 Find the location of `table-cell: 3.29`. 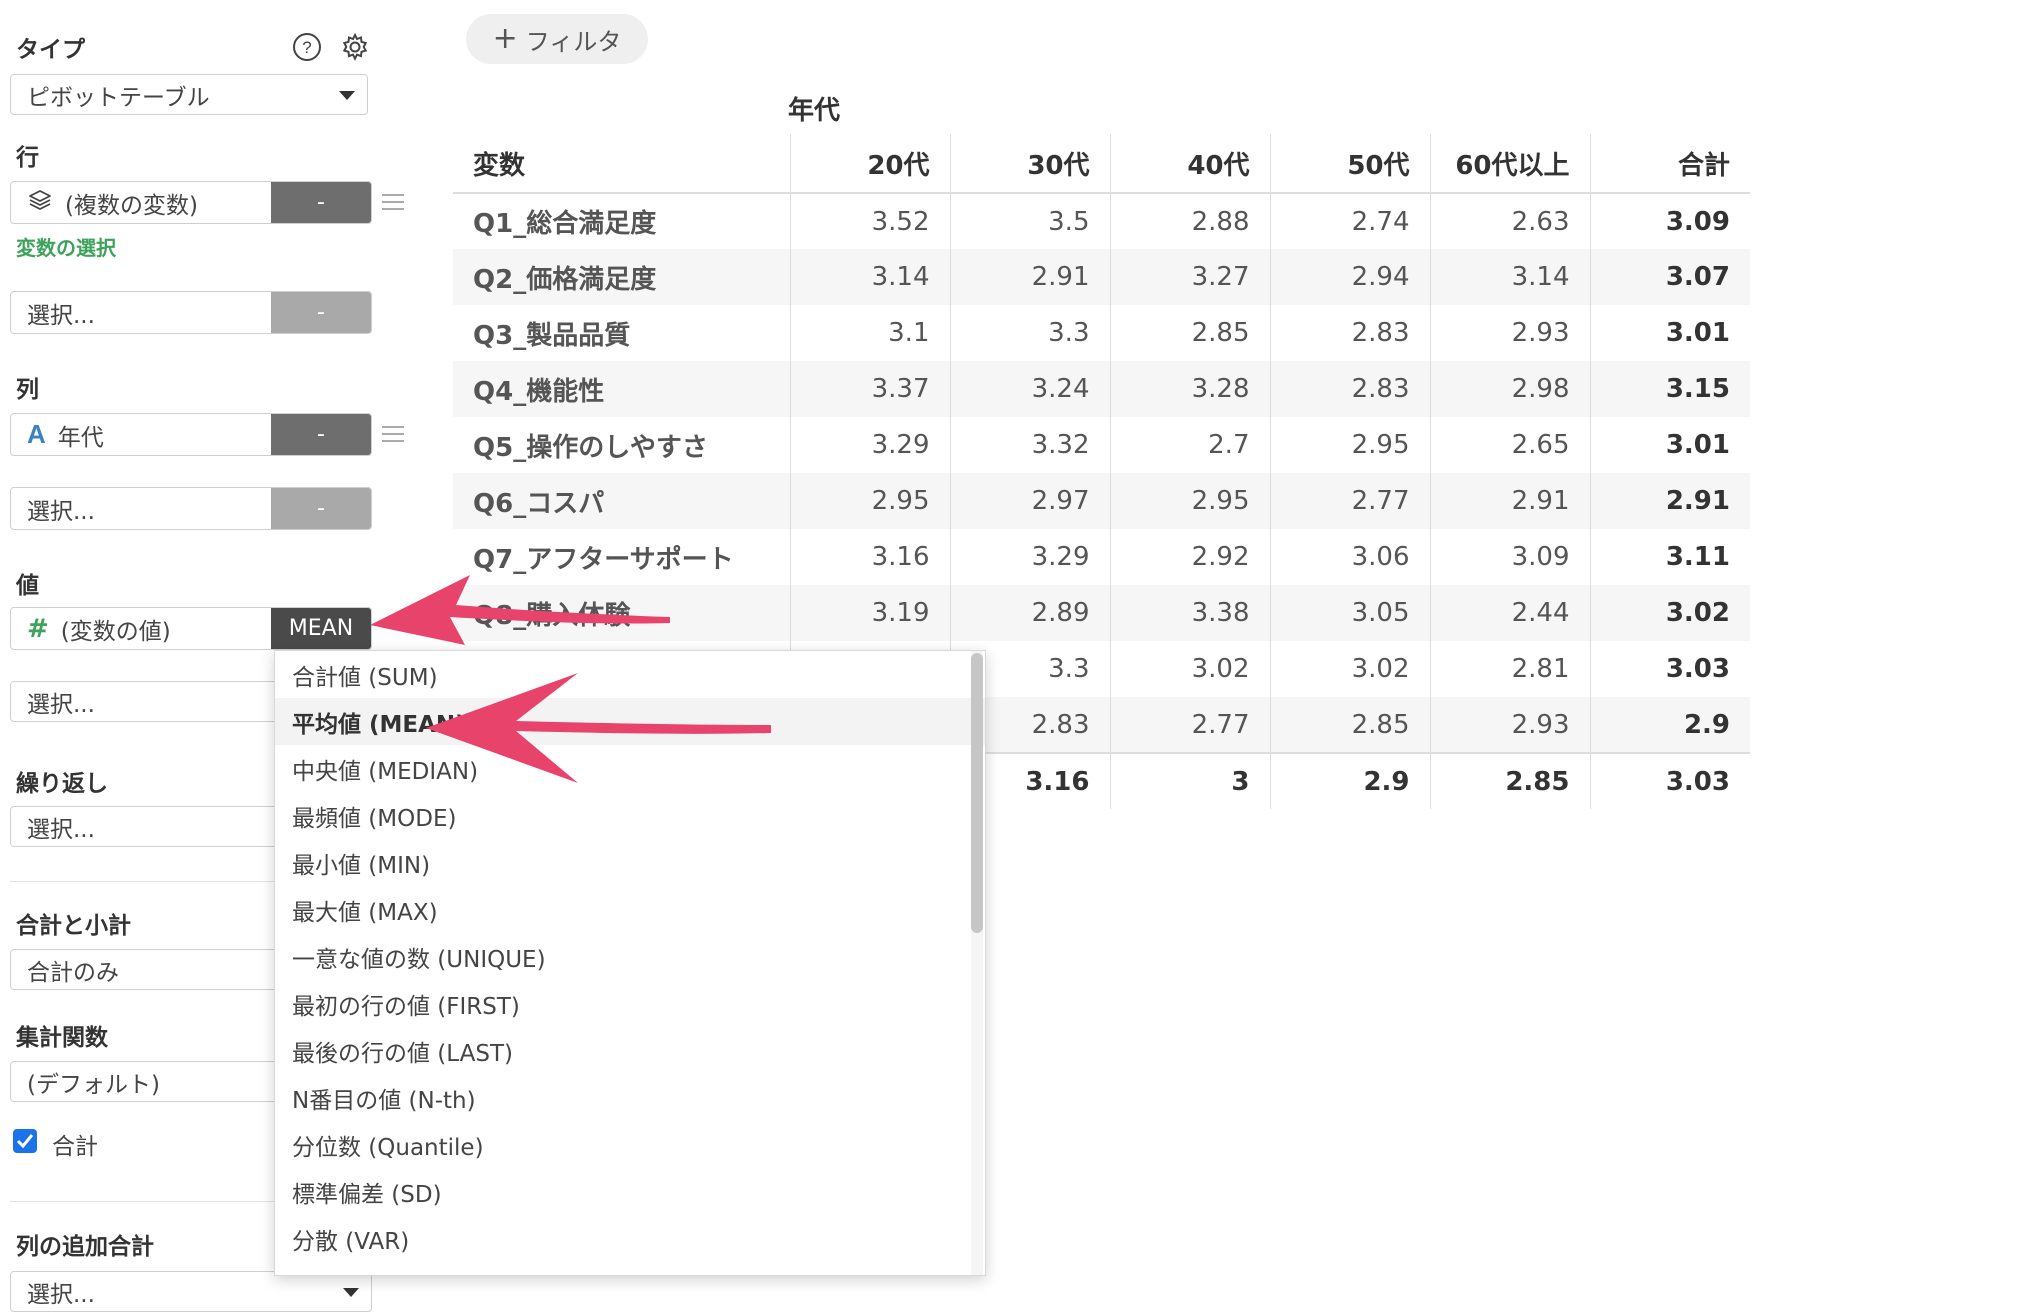

table-cell: 3.29 is located at coordinates (1030, 557).